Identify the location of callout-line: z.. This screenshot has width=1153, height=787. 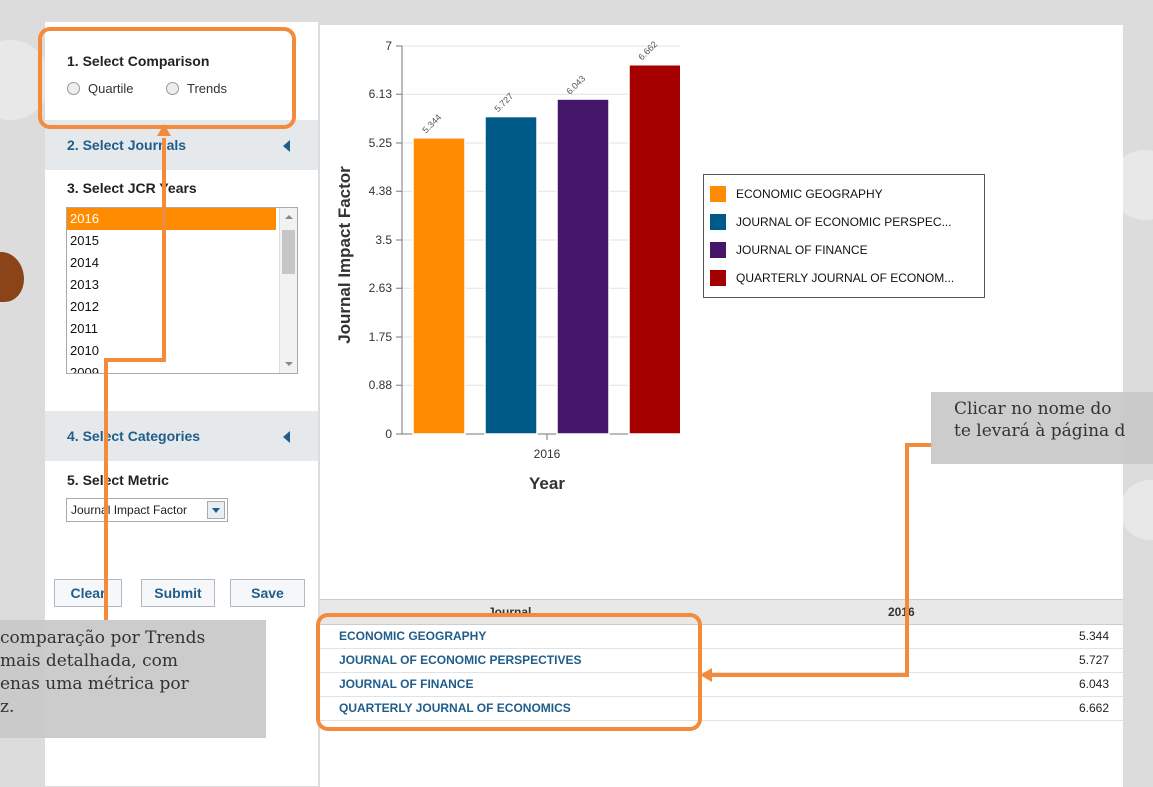
(7, 707).